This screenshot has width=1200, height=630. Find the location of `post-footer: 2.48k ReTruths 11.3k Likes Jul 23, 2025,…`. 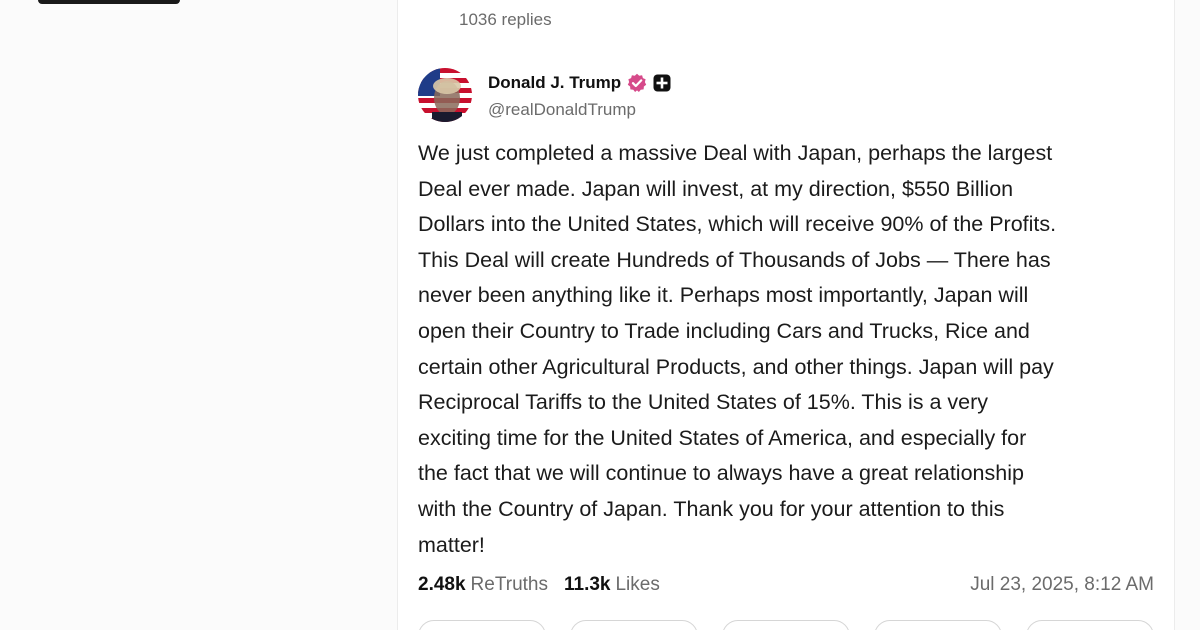

post-footer: 2.48k ReTruths 11.3k Likes Jul 23, 2025,… is located at coordinates (786, 585).